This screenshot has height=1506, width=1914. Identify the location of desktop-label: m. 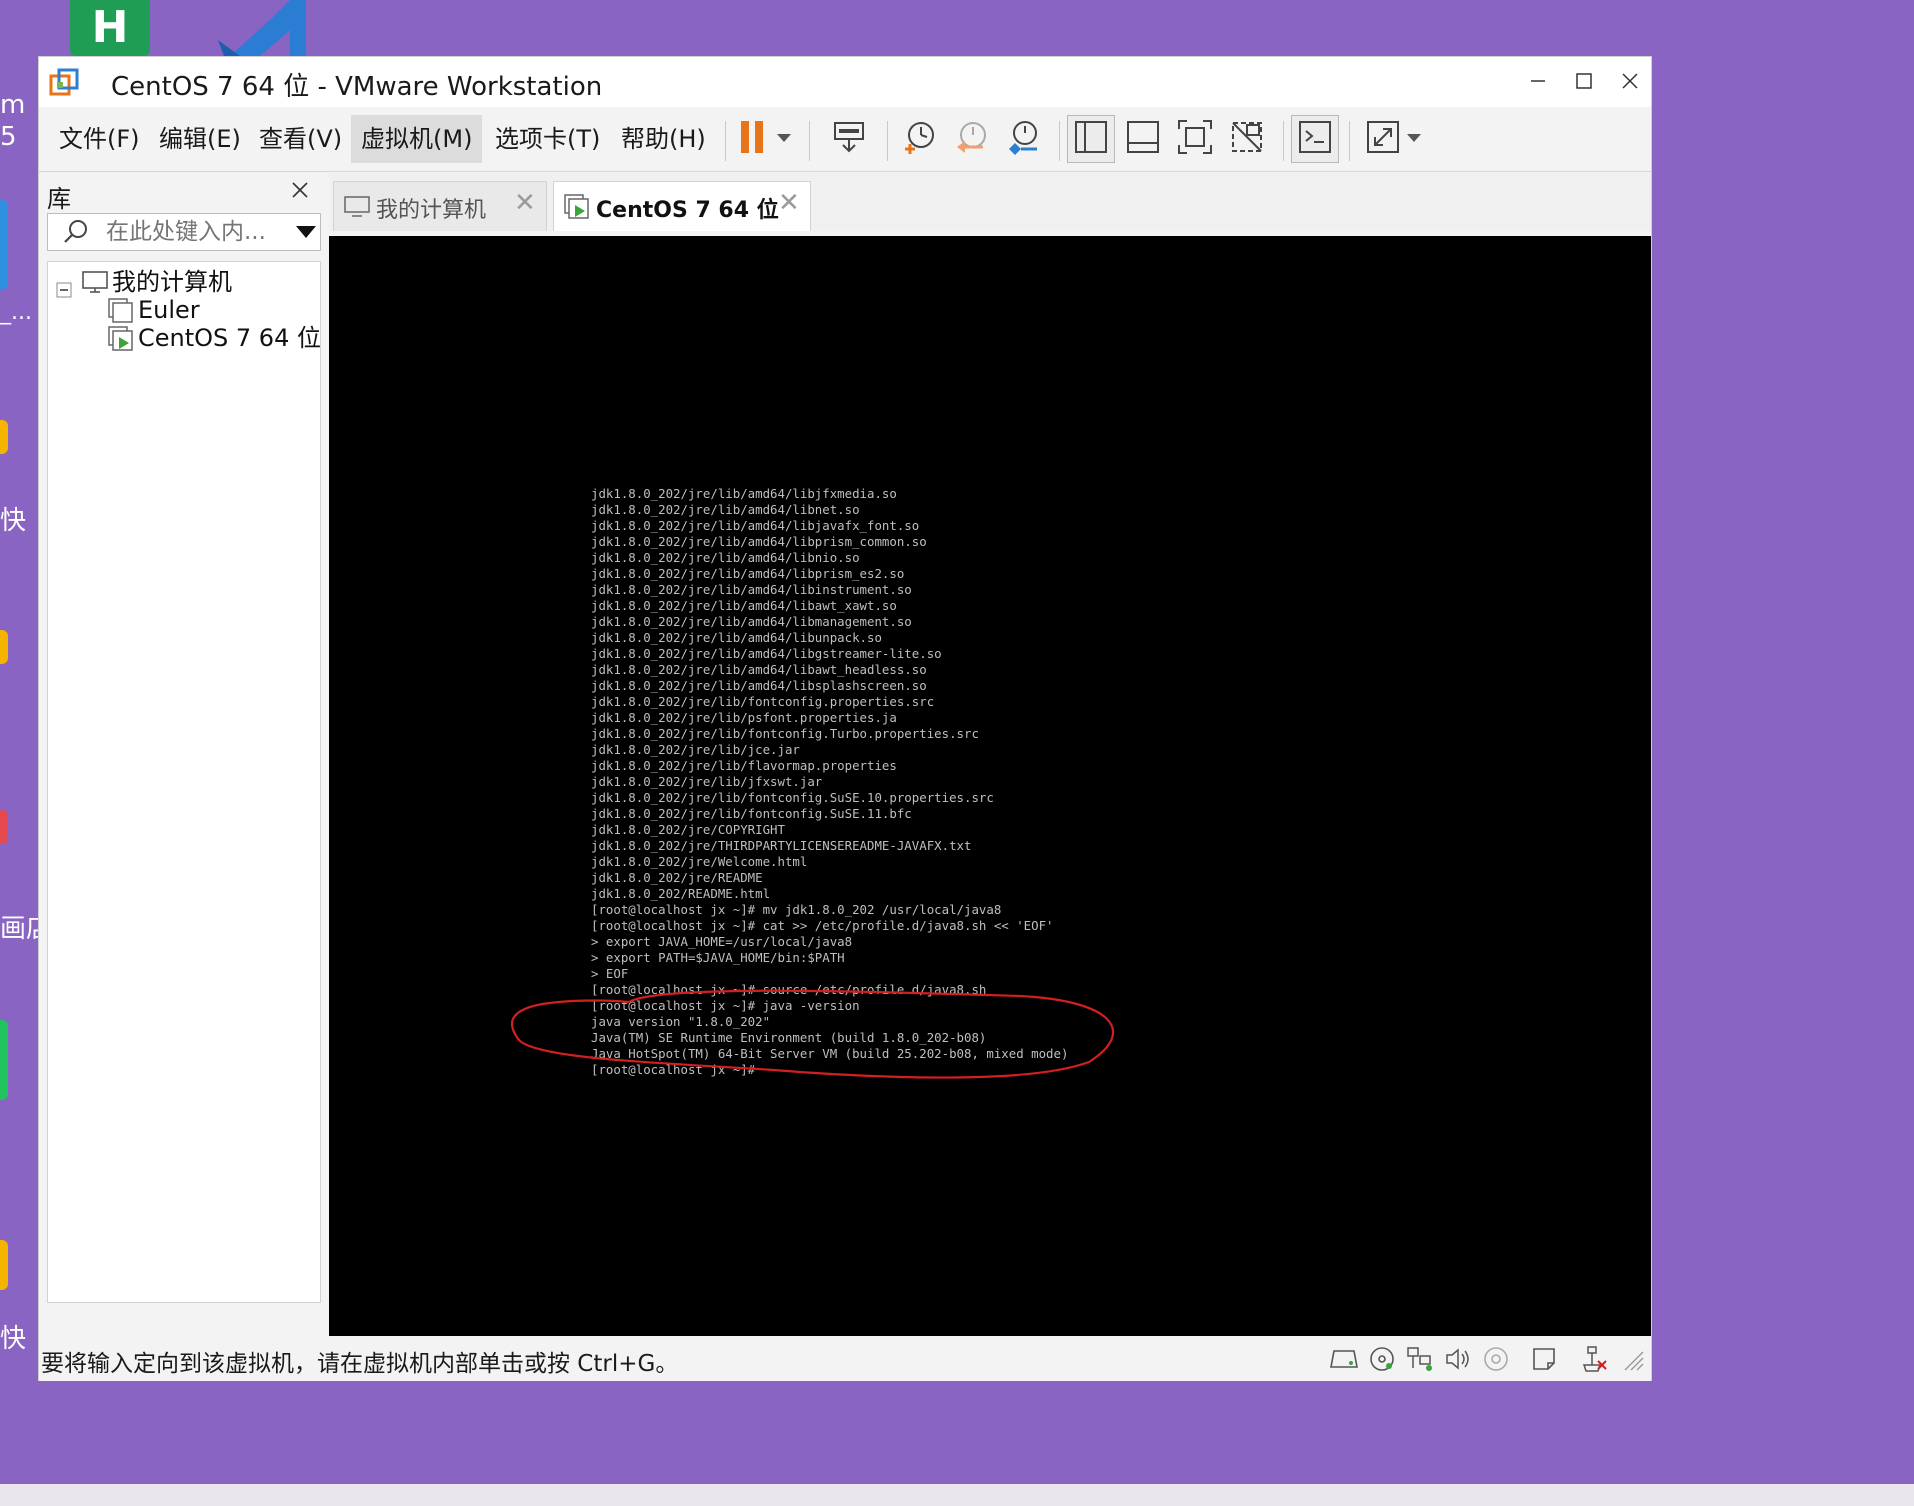
(13, 105).